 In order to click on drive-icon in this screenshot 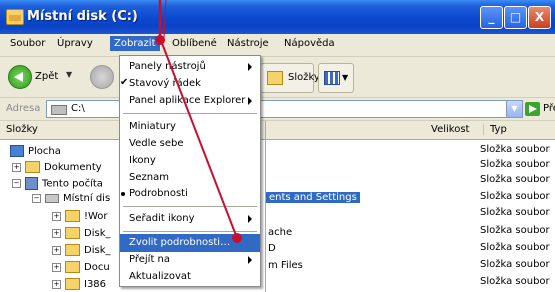, I will do `click(52, 198)`.